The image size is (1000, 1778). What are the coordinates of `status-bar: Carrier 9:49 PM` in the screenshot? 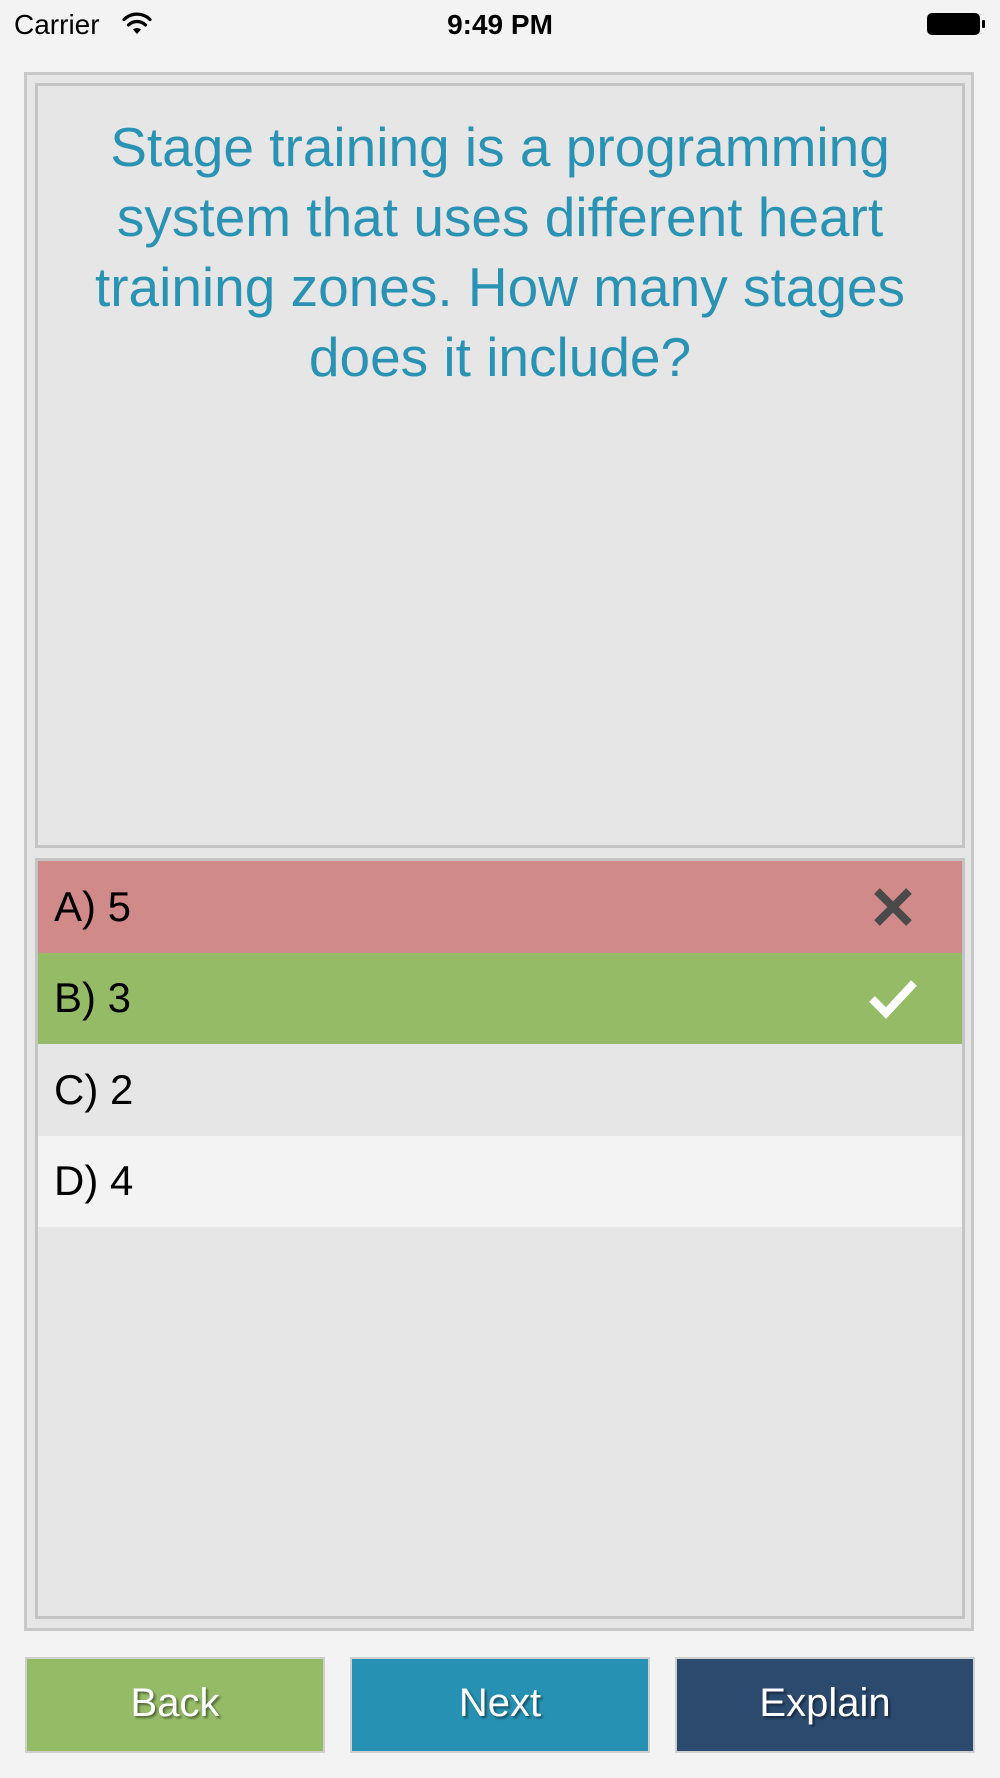 It's located at (500, 25).